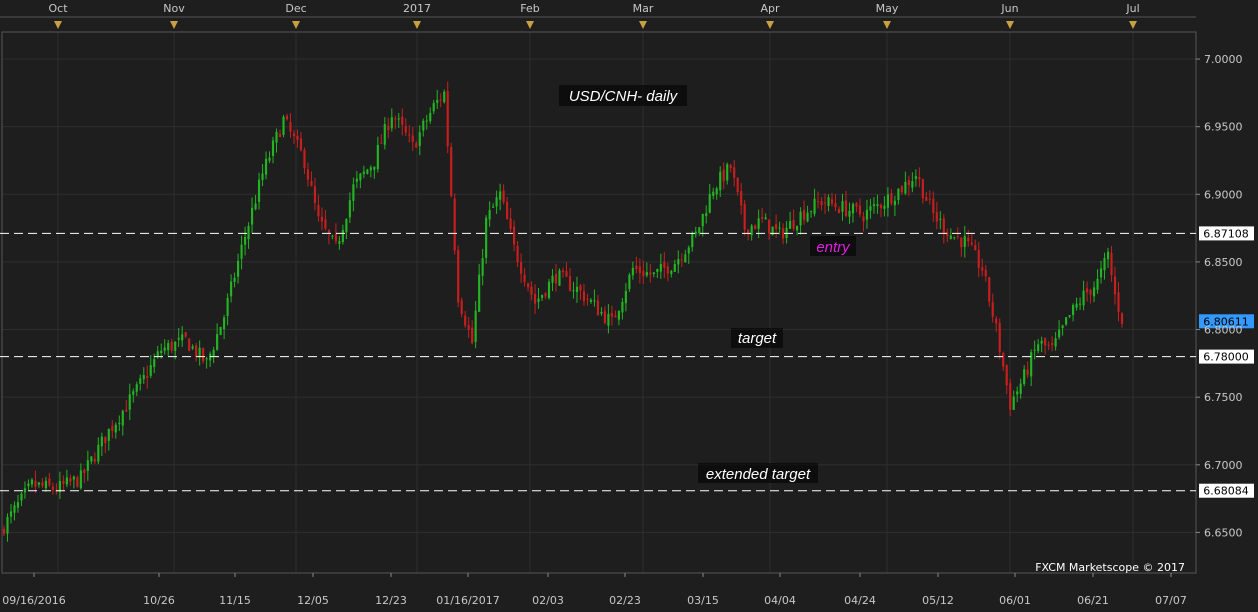 This screenshot has height=612, width=1258. What do you see at coordinates (1223, 330) in the screenshot?
I see `price-tick-label: 6.8000` at bounding box center [1223, 330].